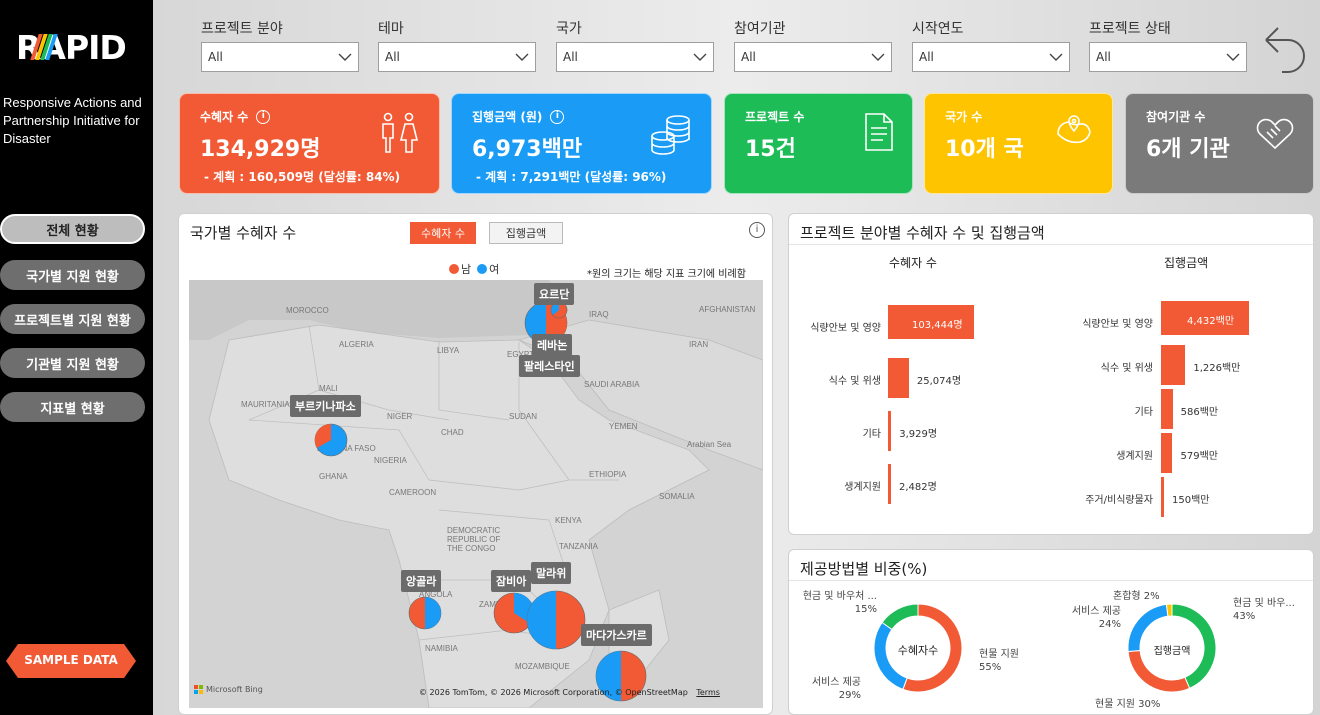 The image size is (1320, 715). What do you see at coordinates (325, 406) in the screenshot?
I see `country-tag-burkina-faso: 부르키나파소` at bounding box center [325, 406].